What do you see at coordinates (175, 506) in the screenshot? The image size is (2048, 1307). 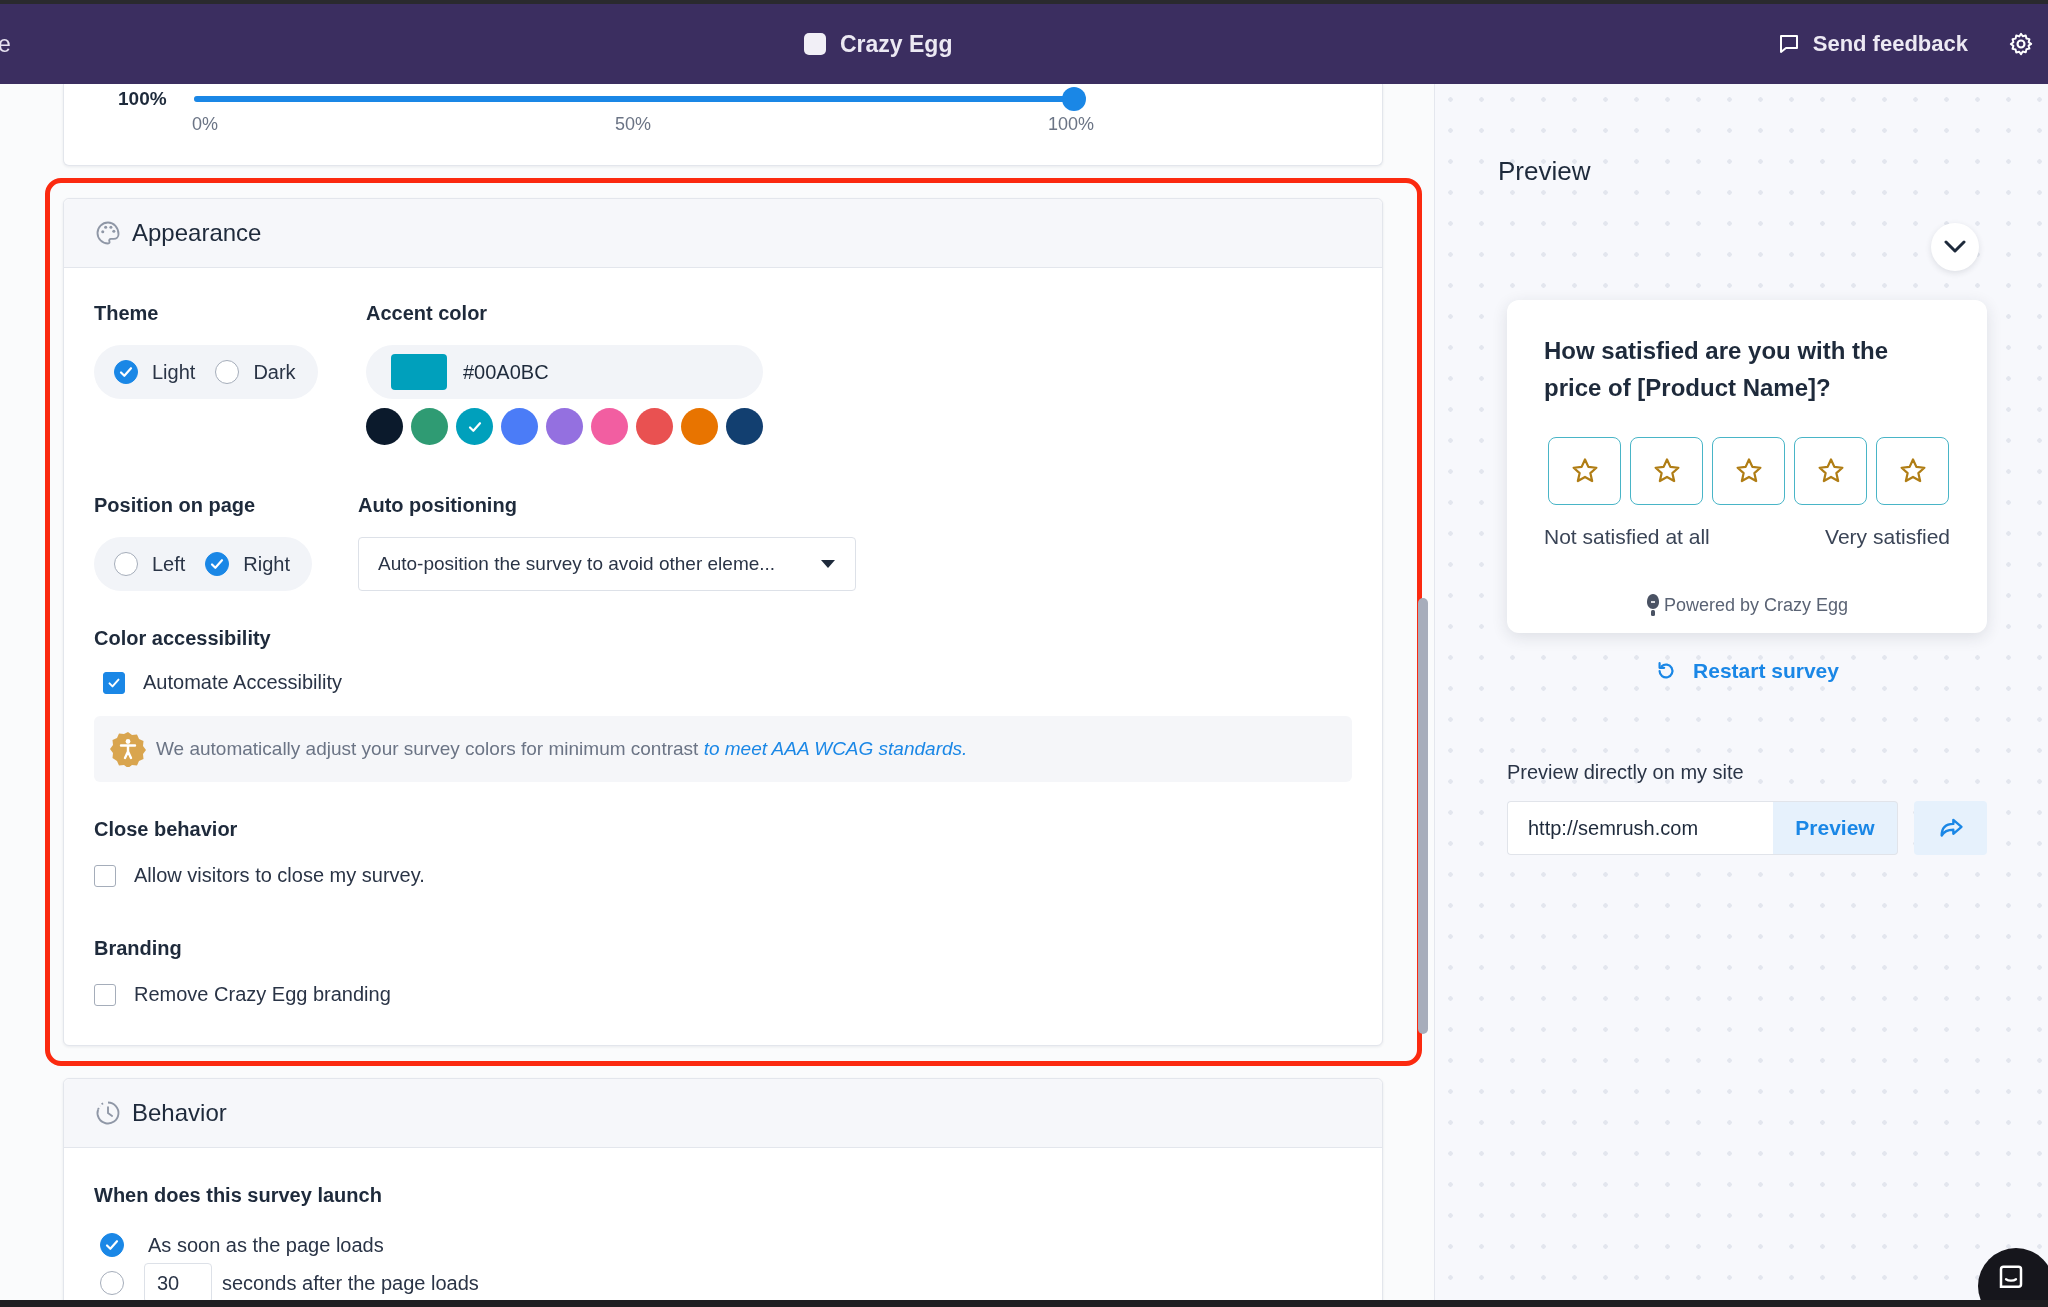 I see `field-label: Position on page` at bounding box center [175, 506].